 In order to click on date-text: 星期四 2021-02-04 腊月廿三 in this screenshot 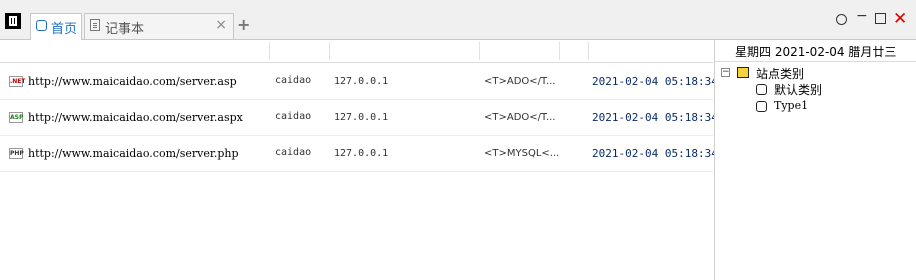, I will do `click(816, 52)`.